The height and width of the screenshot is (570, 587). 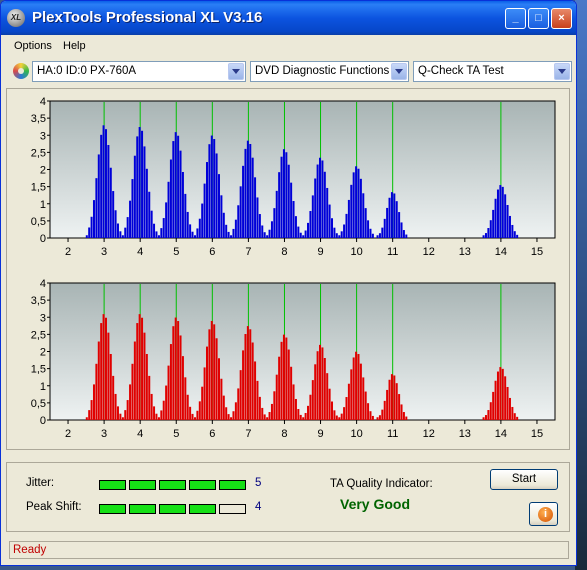 What do you see at coordinates (284, 434) in the screenshot?
I see `x-tick-label: 8` at bounding box center [284, 434].